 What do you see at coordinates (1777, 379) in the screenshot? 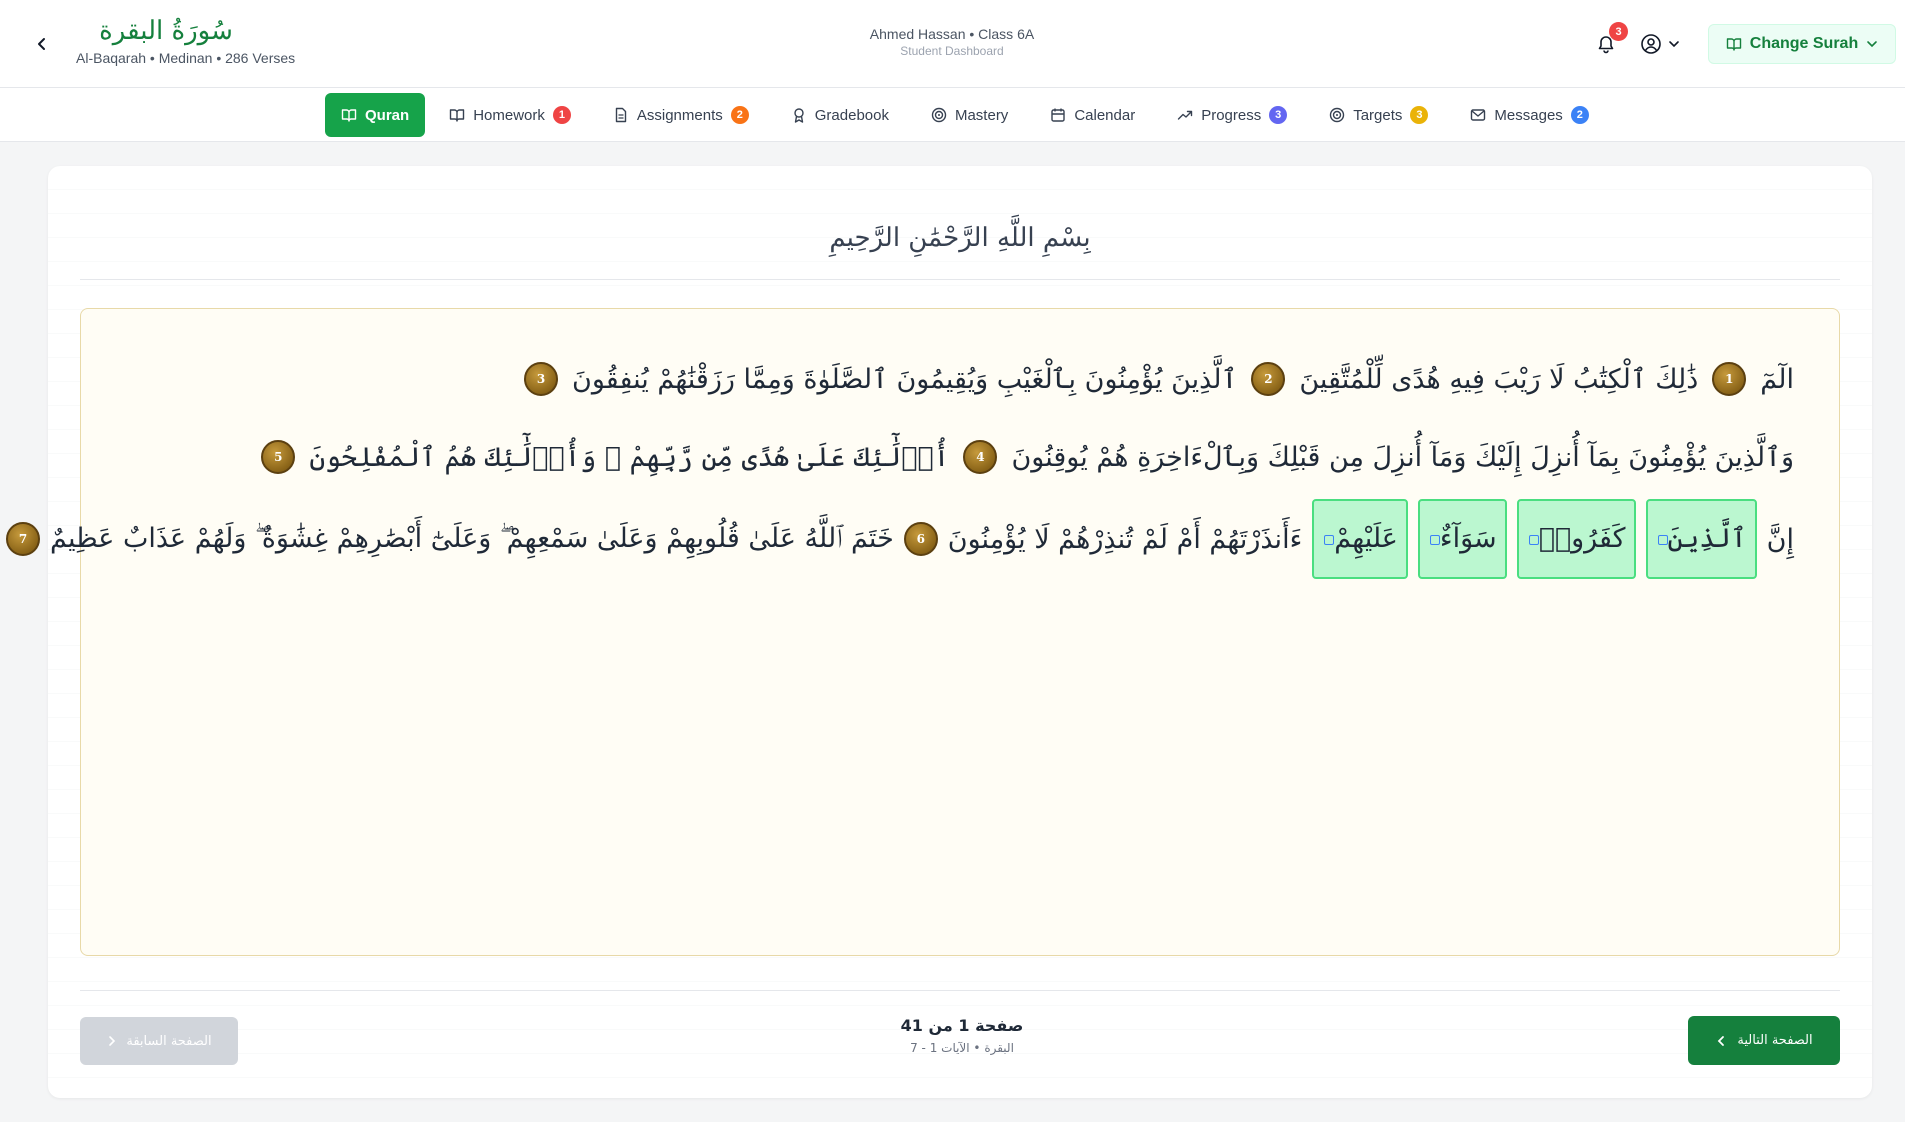
I see `verse-text: الٓمٓ` at bounding box center [1777, 379].